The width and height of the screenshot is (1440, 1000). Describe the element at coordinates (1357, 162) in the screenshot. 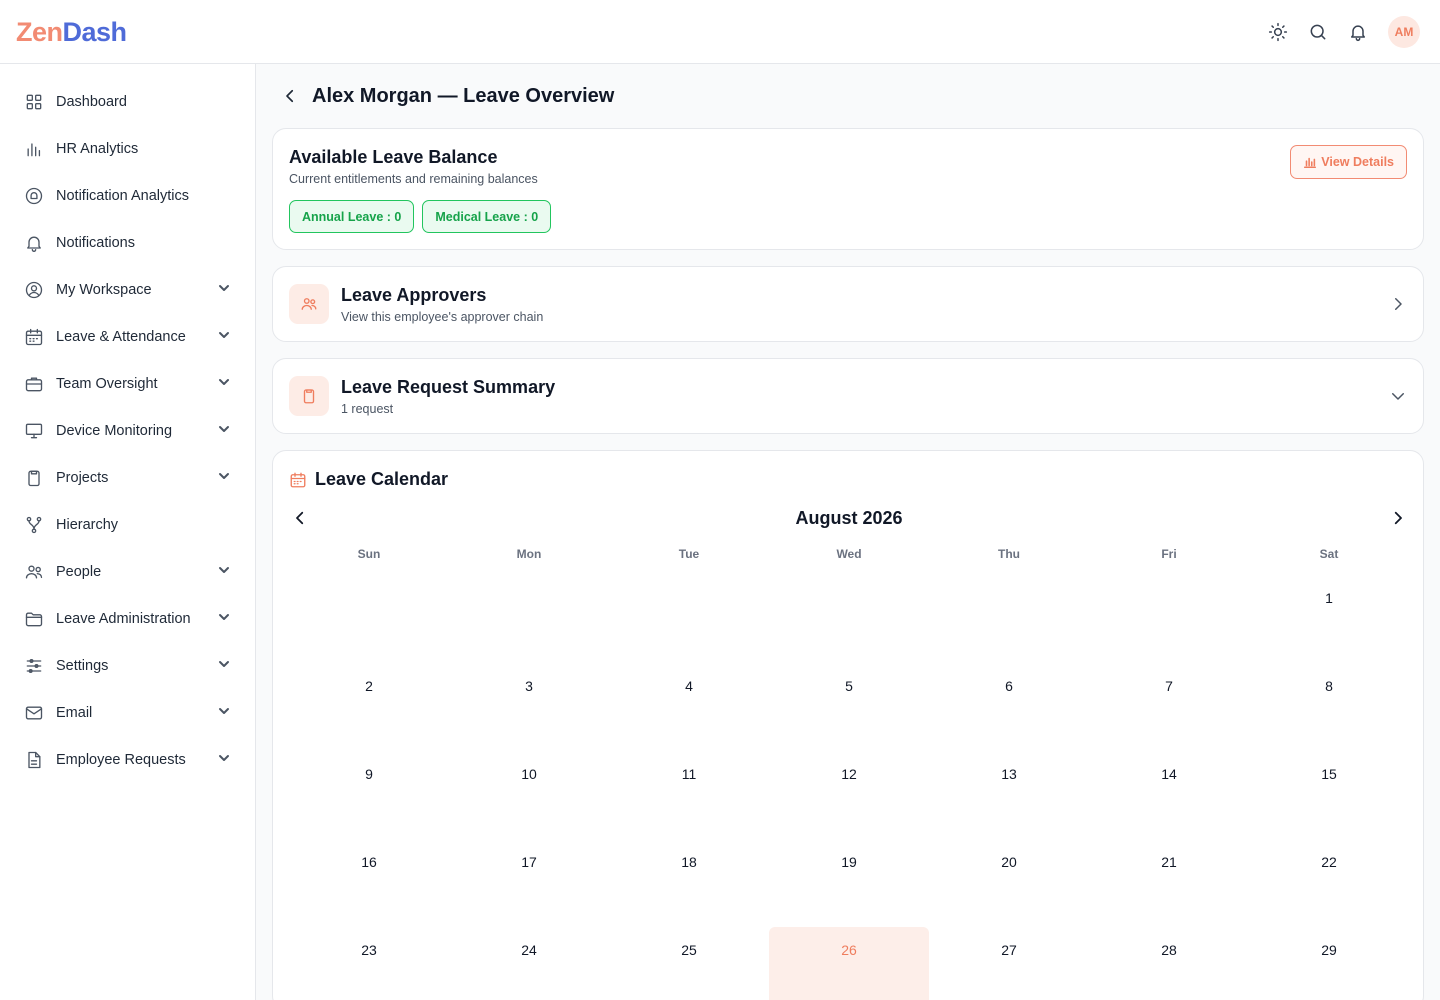

I see `view-details-label: View Details` at that location.